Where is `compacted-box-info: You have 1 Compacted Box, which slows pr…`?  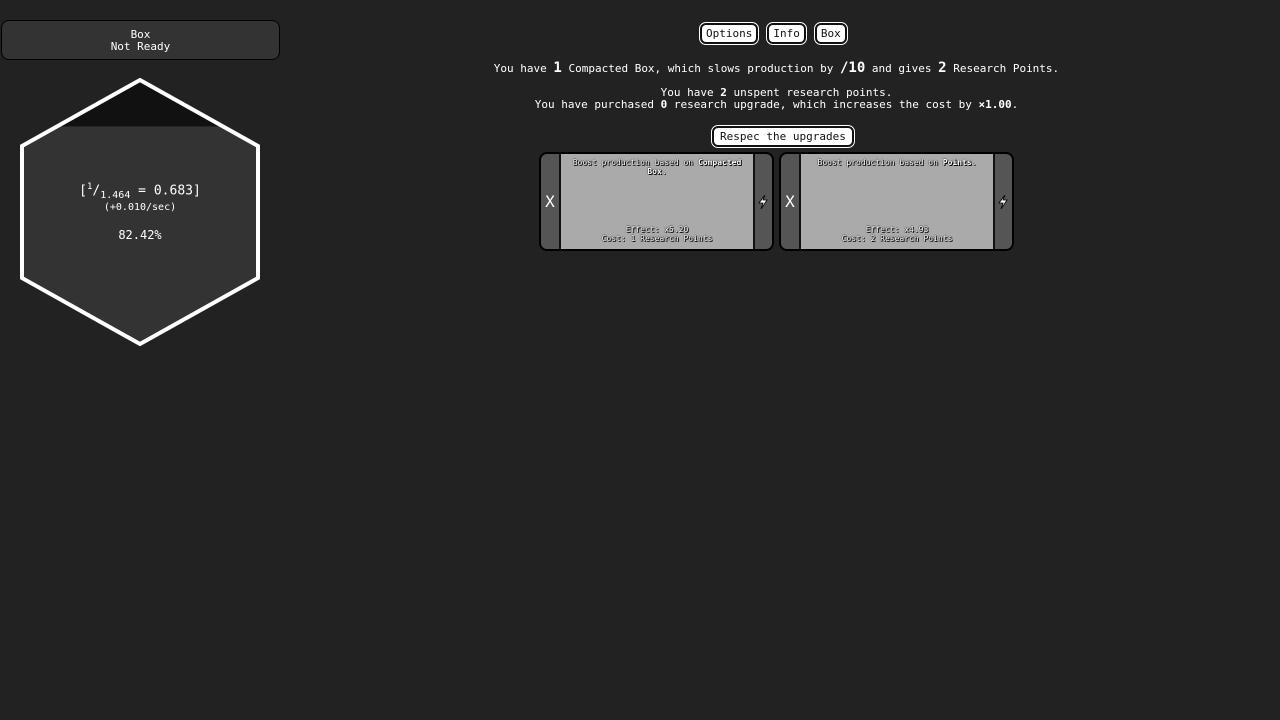 compacted-box-info: You have 1 Compacted Box, which slows pr… is located at coordinates (776, 68).